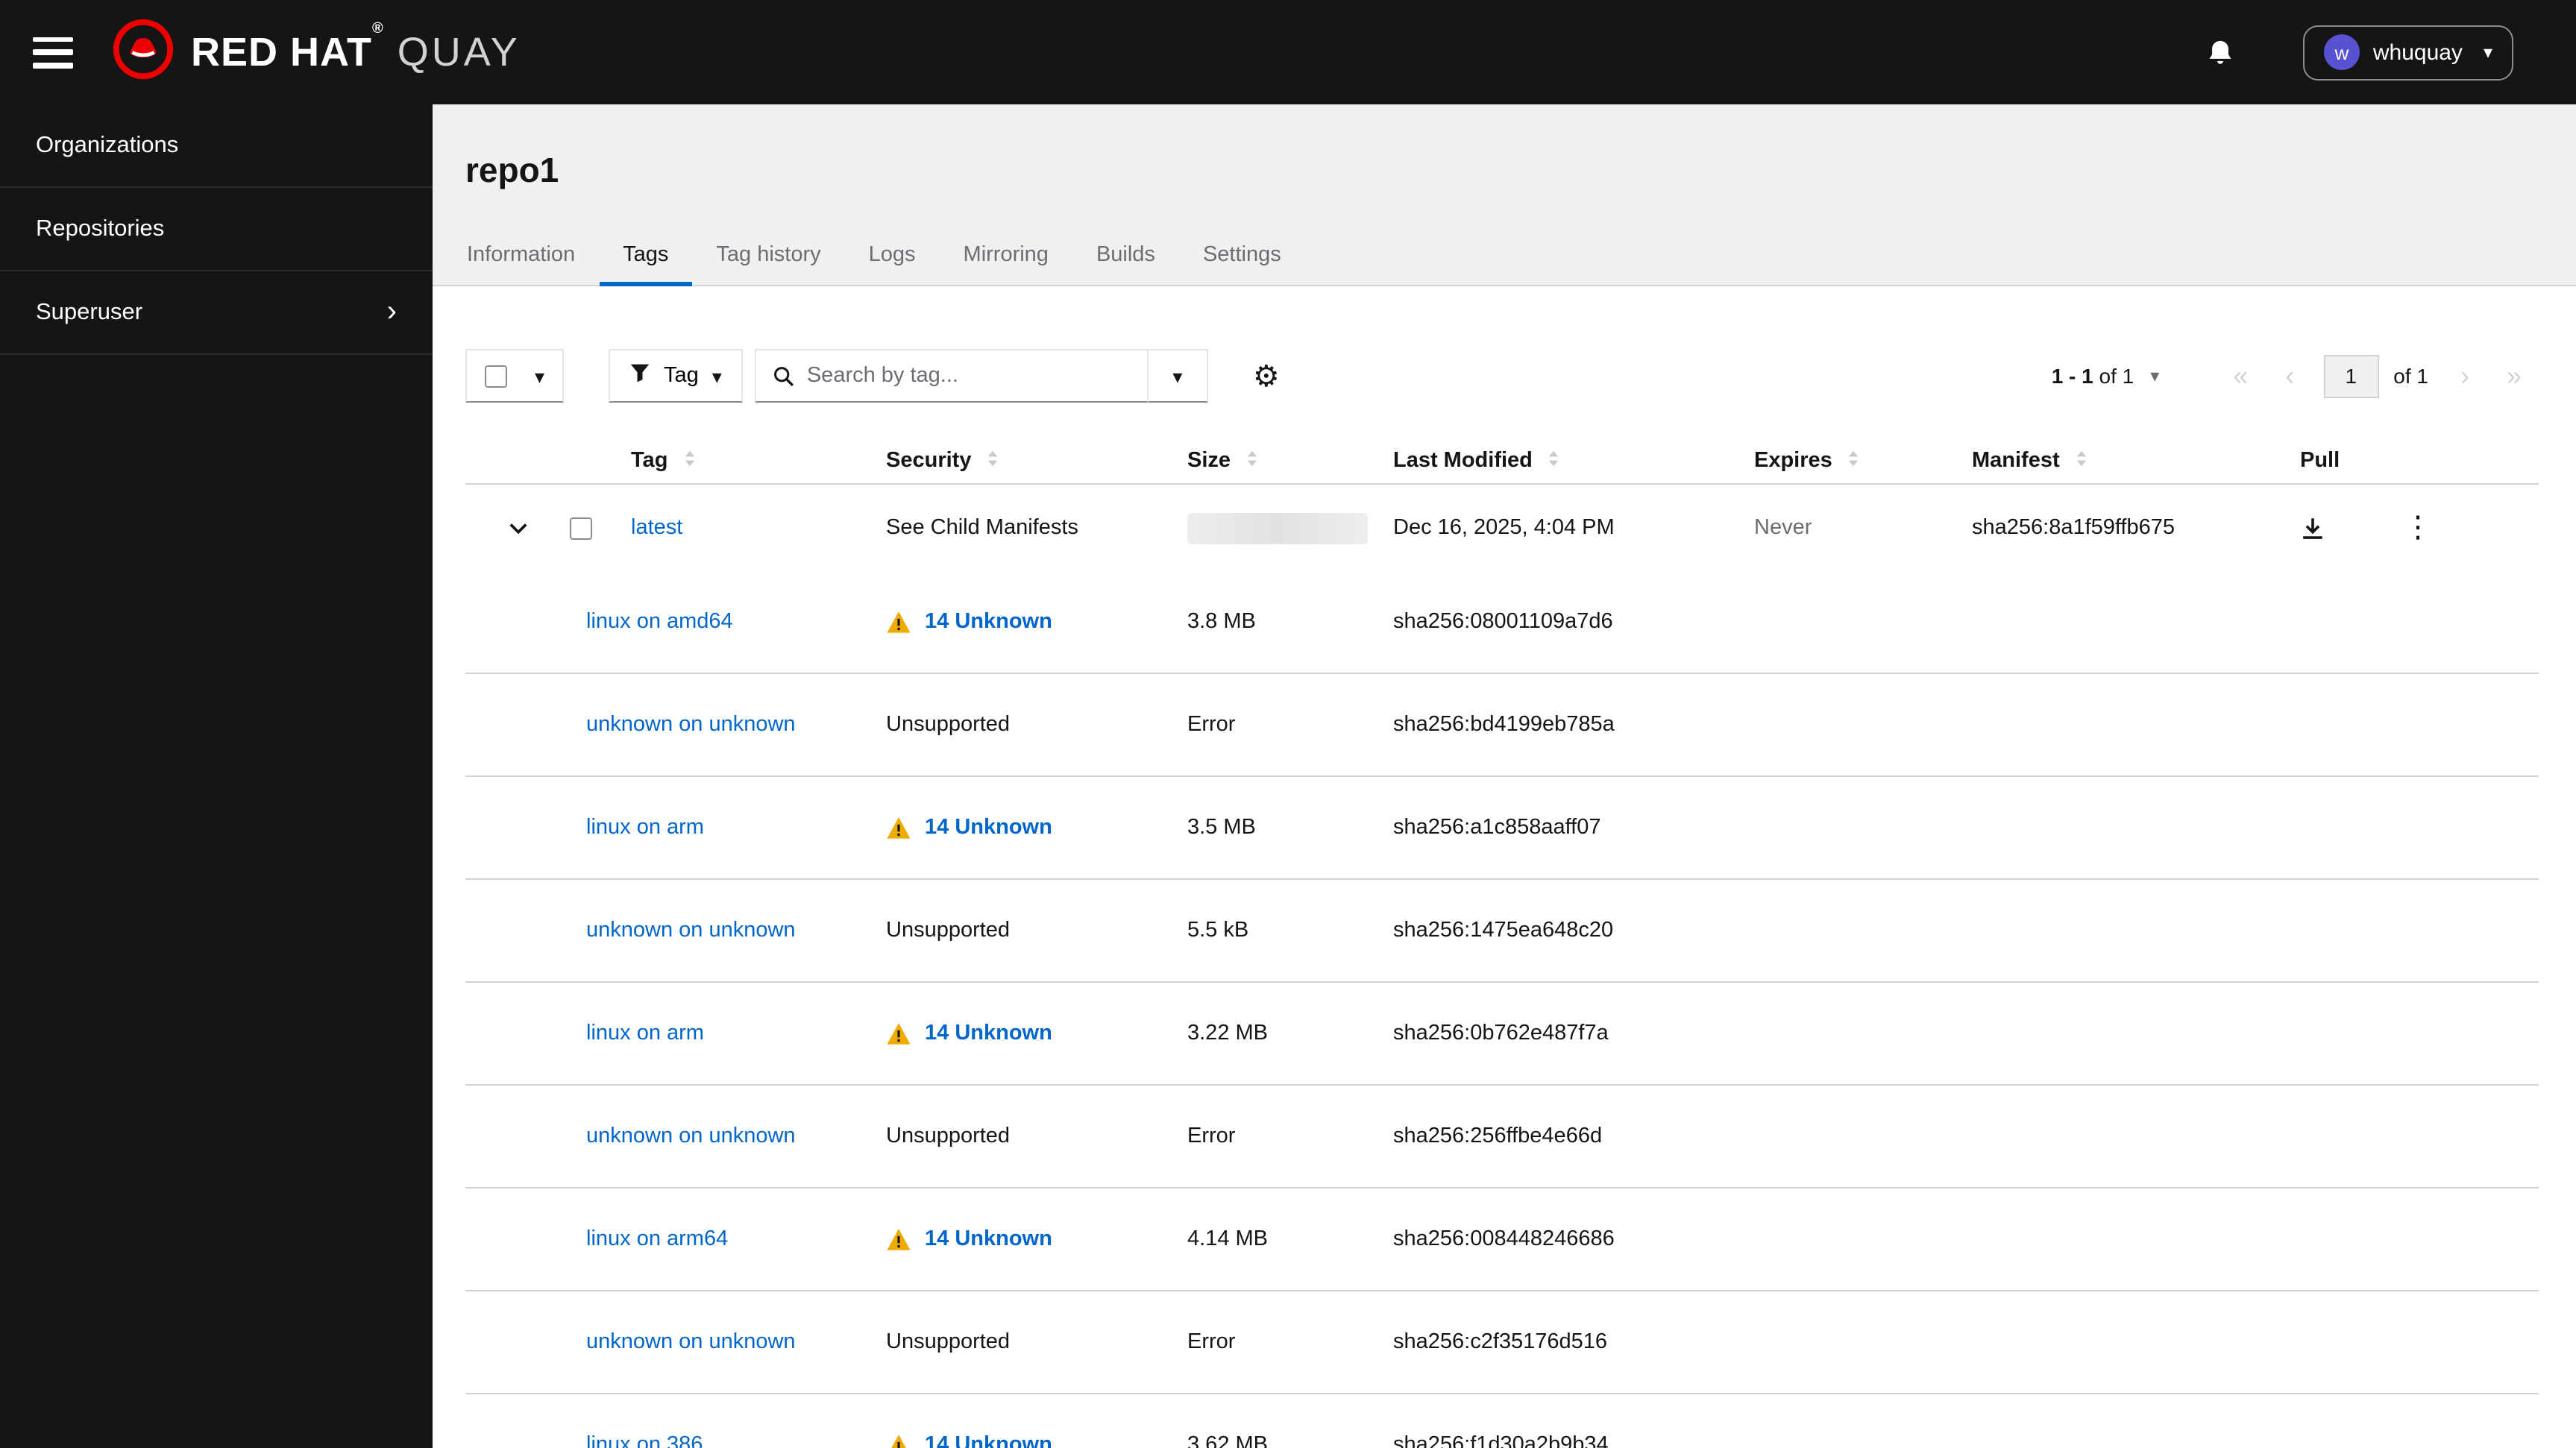 Image resolution: width=2576 pixels, height=1448 pixels. What do you see at coordinates (759, 461) in the screenshot?
I see `column-header-tag: Tag` at bounding box center [759, 461].